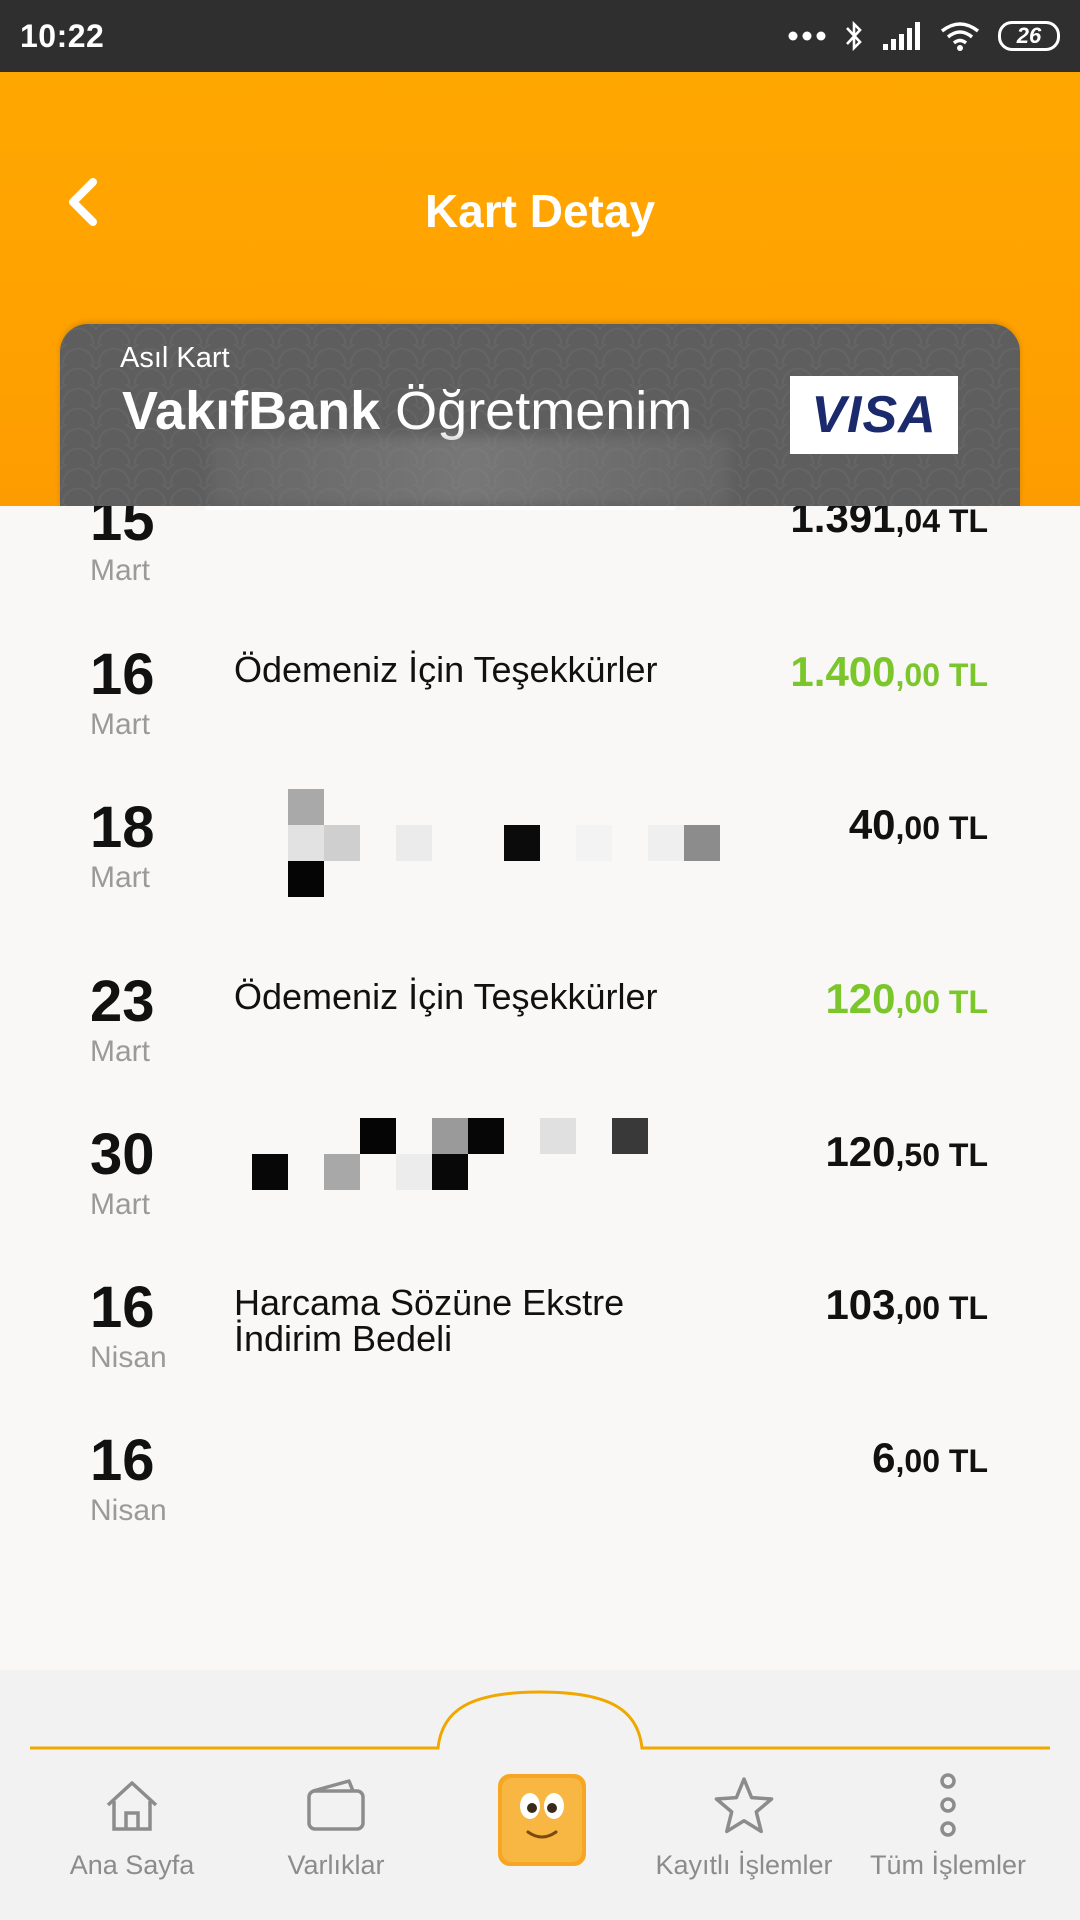 The height and width of the screenshot is (1920, 1080). What do you see at coordinates (429, 1320) in the screenshot?
I see `transaction-description: Harcama Sözüne Ekstre İndirim Bedeli` at bounding box center [429, 1320].